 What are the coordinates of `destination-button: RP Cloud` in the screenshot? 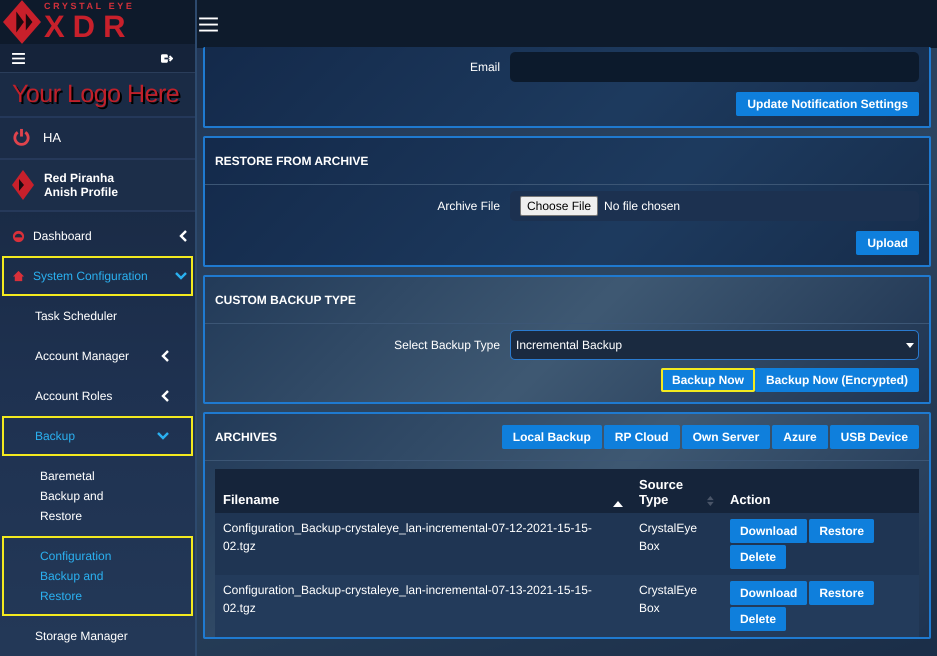 It's located at (642, 437).